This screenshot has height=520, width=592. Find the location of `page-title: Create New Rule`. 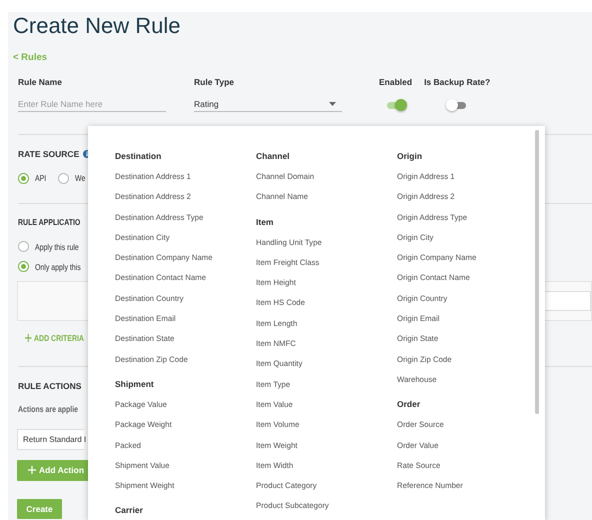

page-title: Create New Rule is located at coordinates (97, 26).